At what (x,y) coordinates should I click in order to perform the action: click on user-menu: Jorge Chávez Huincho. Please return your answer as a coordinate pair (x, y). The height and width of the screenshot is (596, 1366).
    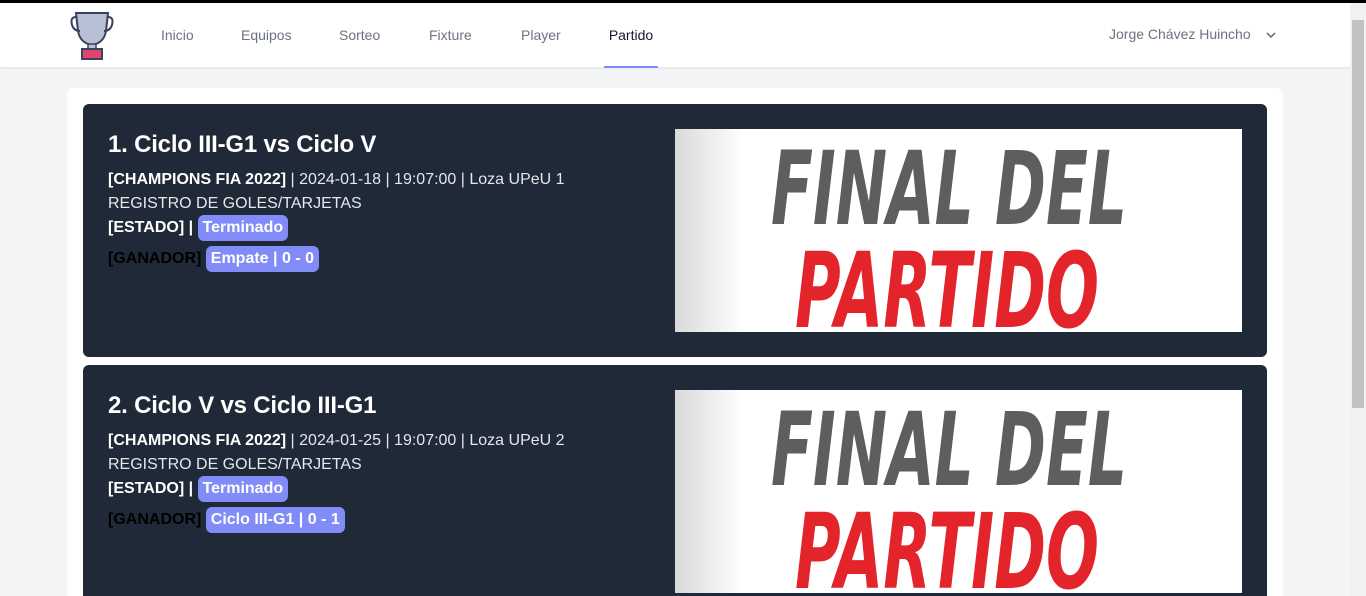
    Looking at the image, I should click on (1193, 35).